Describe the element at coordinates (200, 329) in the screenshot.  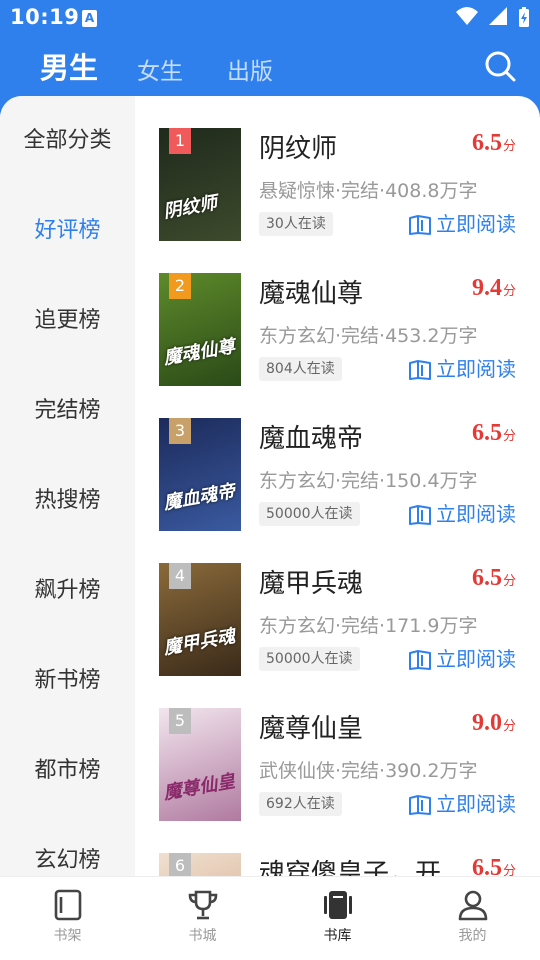
I see `book-cover: 魔魂仙尊 2` at that location.